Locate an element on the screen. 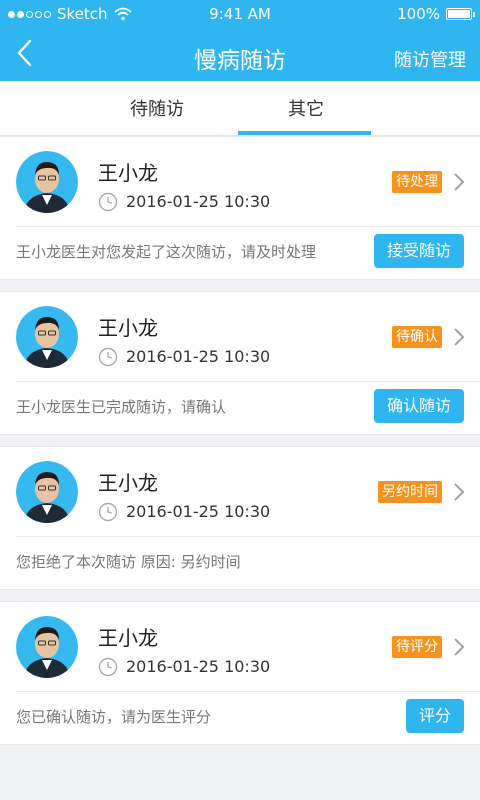 Image resolution: width=480 pixels, height=800 pixels. followup-management-button: 随访管理 is located at coordinates (430, 59).